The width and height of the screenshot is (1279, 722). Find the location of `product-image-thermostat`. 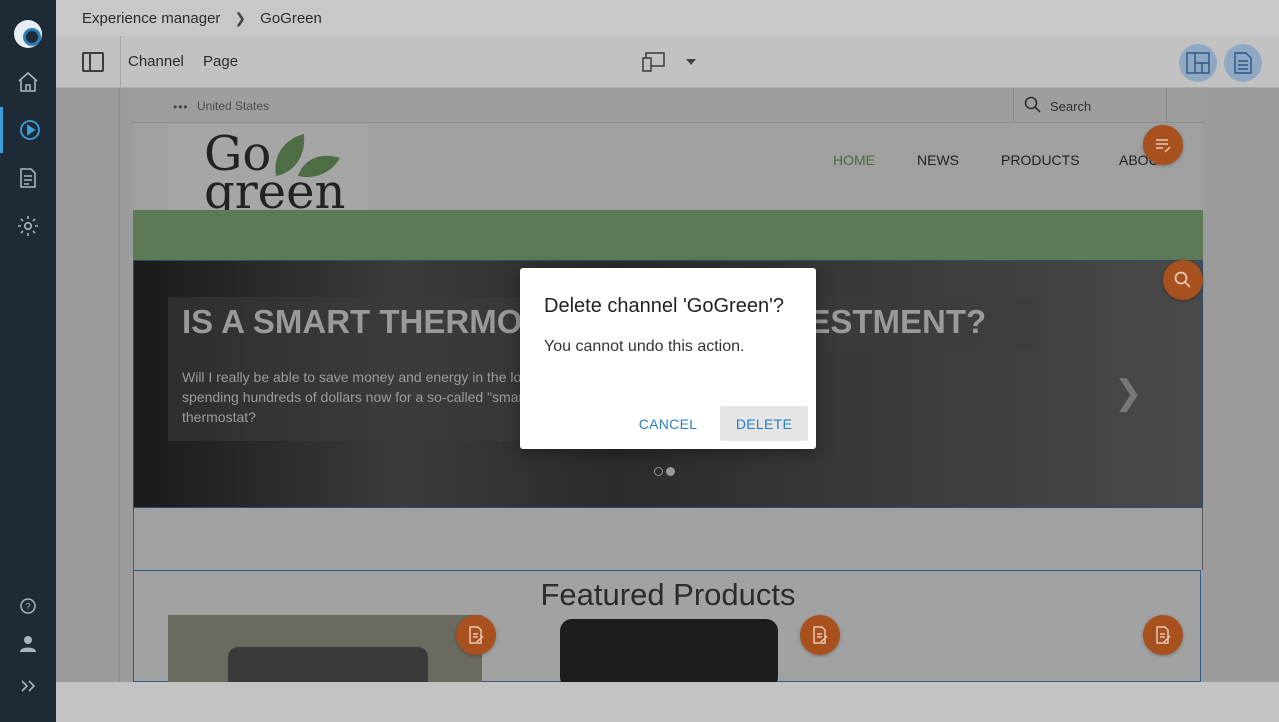

product-image-thermostat is located at coordinates (325, 648).